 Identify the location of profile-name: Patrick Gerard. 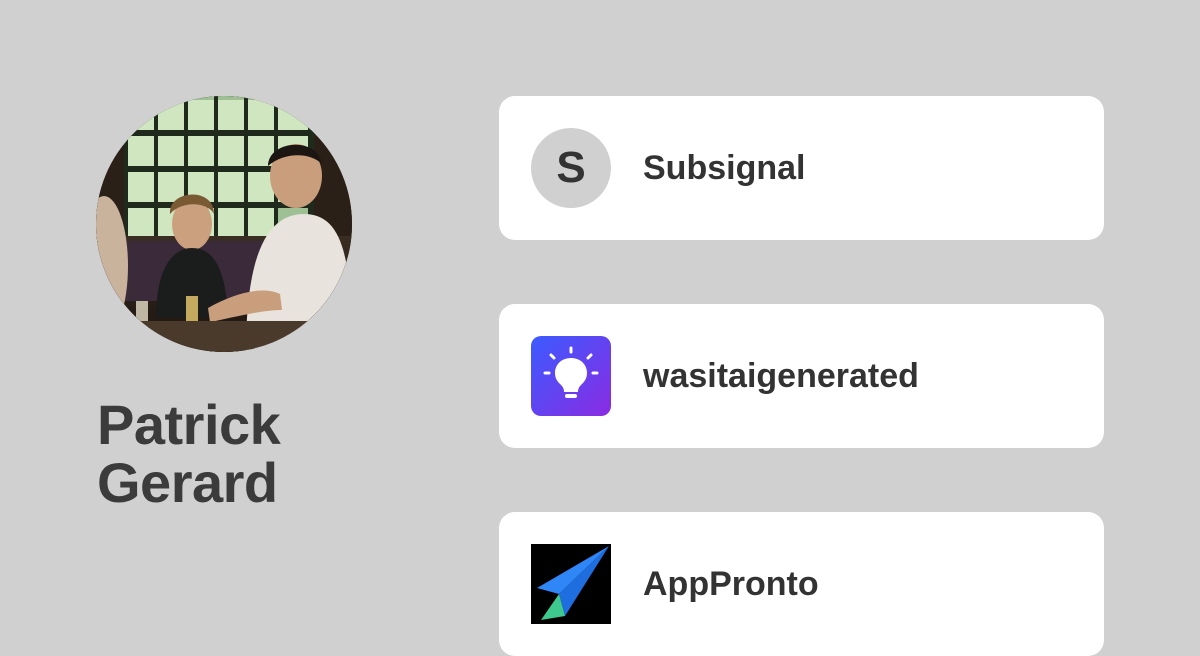
(262, 454).